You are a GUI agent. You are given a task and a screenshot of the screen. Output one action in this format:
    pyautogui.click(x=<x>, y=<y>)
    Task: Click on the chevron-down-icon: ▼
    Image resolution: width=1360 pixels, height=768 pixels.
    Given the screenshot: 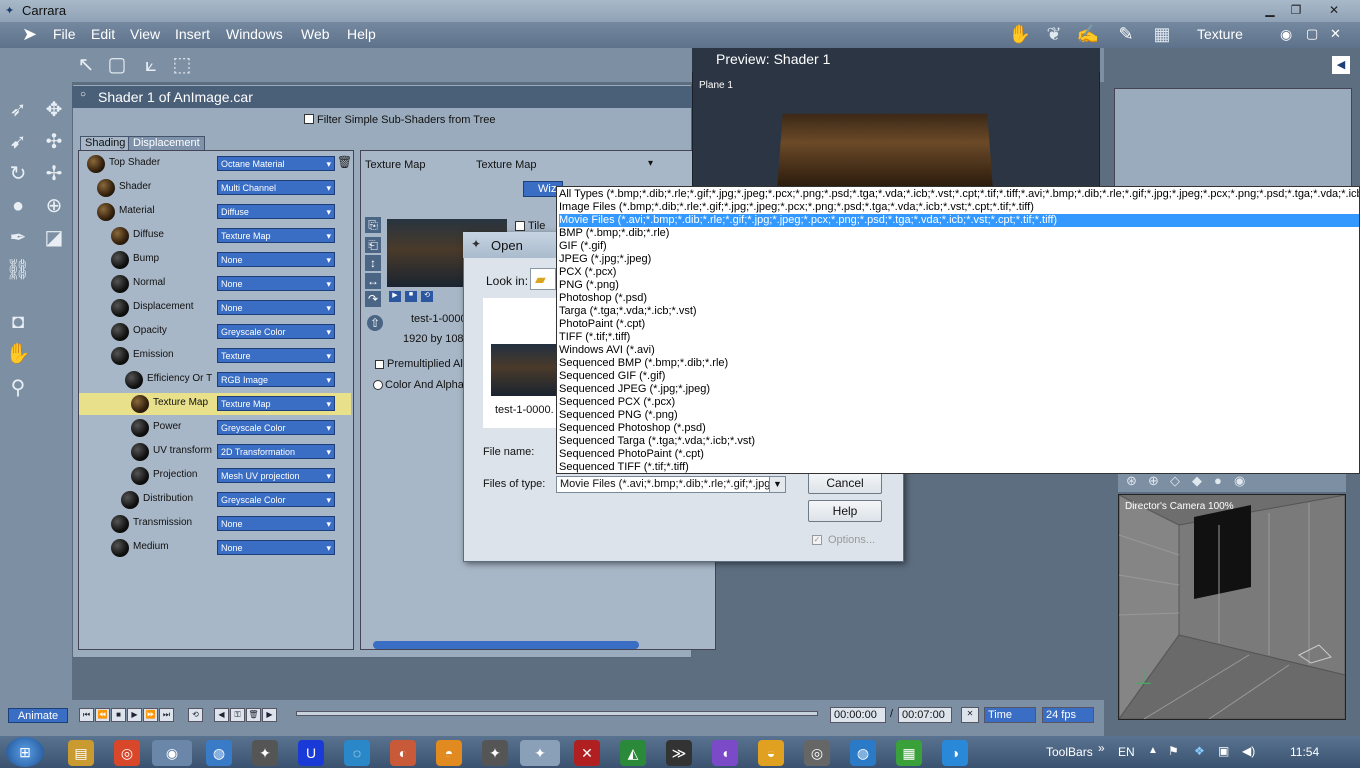 What is the action you would take?
    pyautogui.click(x=777, y=484)
    